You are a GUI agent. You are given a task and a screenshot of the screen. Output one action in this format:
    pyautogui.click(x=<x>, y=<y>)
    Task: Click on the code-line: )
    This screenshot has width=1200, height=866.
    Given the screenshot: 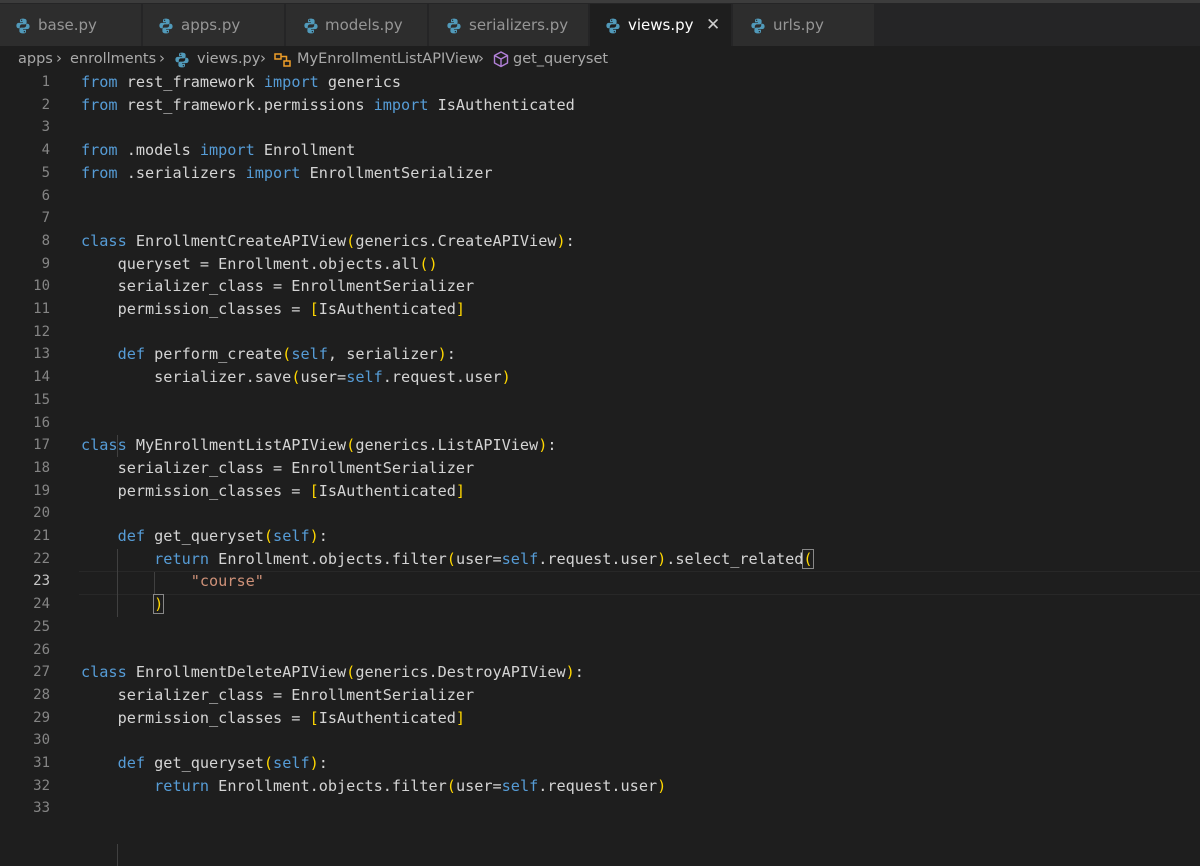 What is the action you would take?
    pyautogui.click(x=123, y=604)
    